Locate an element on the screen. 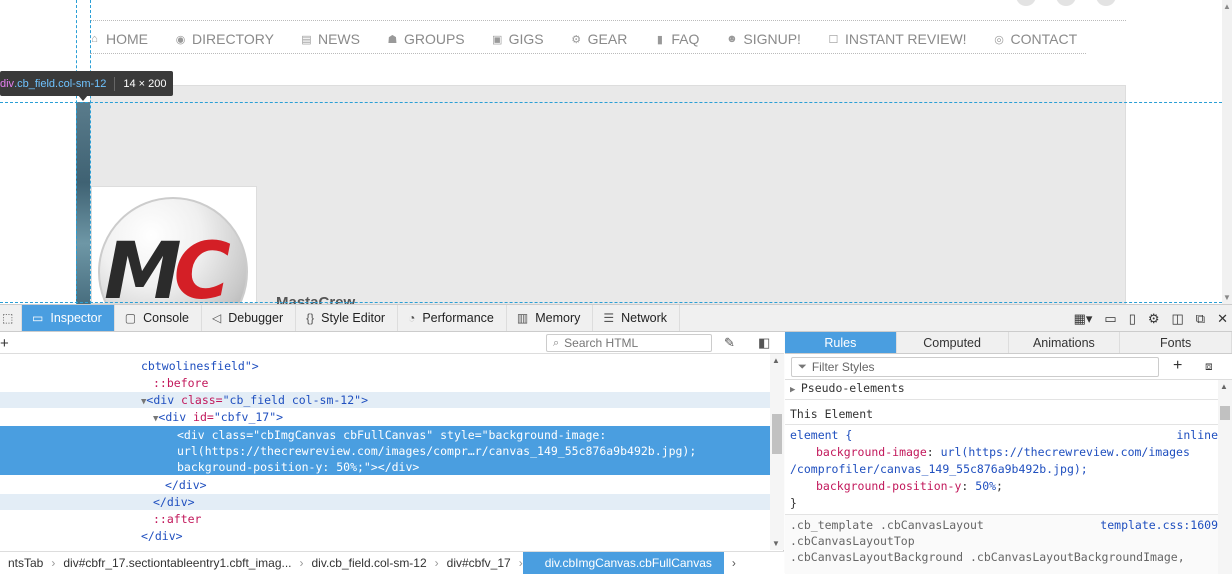  breadcrumb-scroll-right-icon: › is located at coordinates (730, 563).